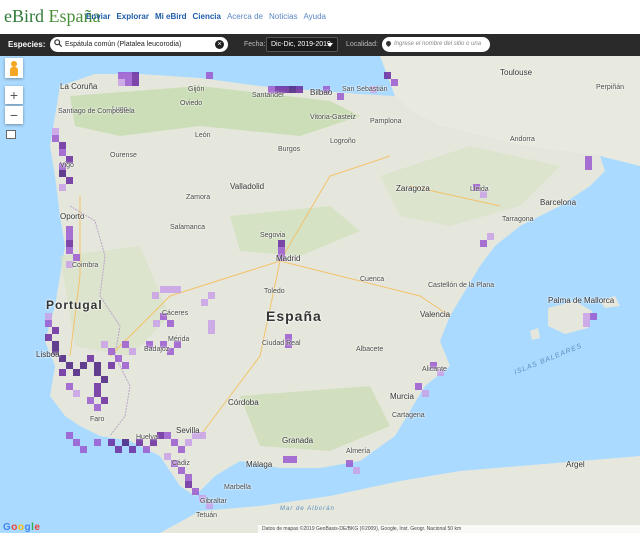 This screenshot has height=533, width=640. What do you see at coordinates (283, 16) in the screenshot?
I see `nav-noticias: Noticias` at bounding box center [283, 16].